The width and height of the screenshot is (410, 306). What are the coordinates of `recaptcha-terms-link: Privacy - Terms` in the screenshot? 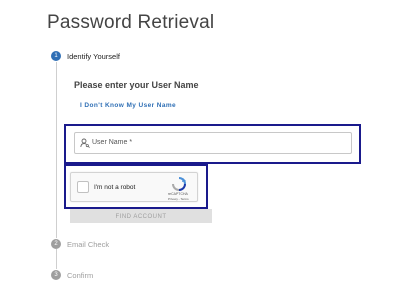 It's located at (178, 199).